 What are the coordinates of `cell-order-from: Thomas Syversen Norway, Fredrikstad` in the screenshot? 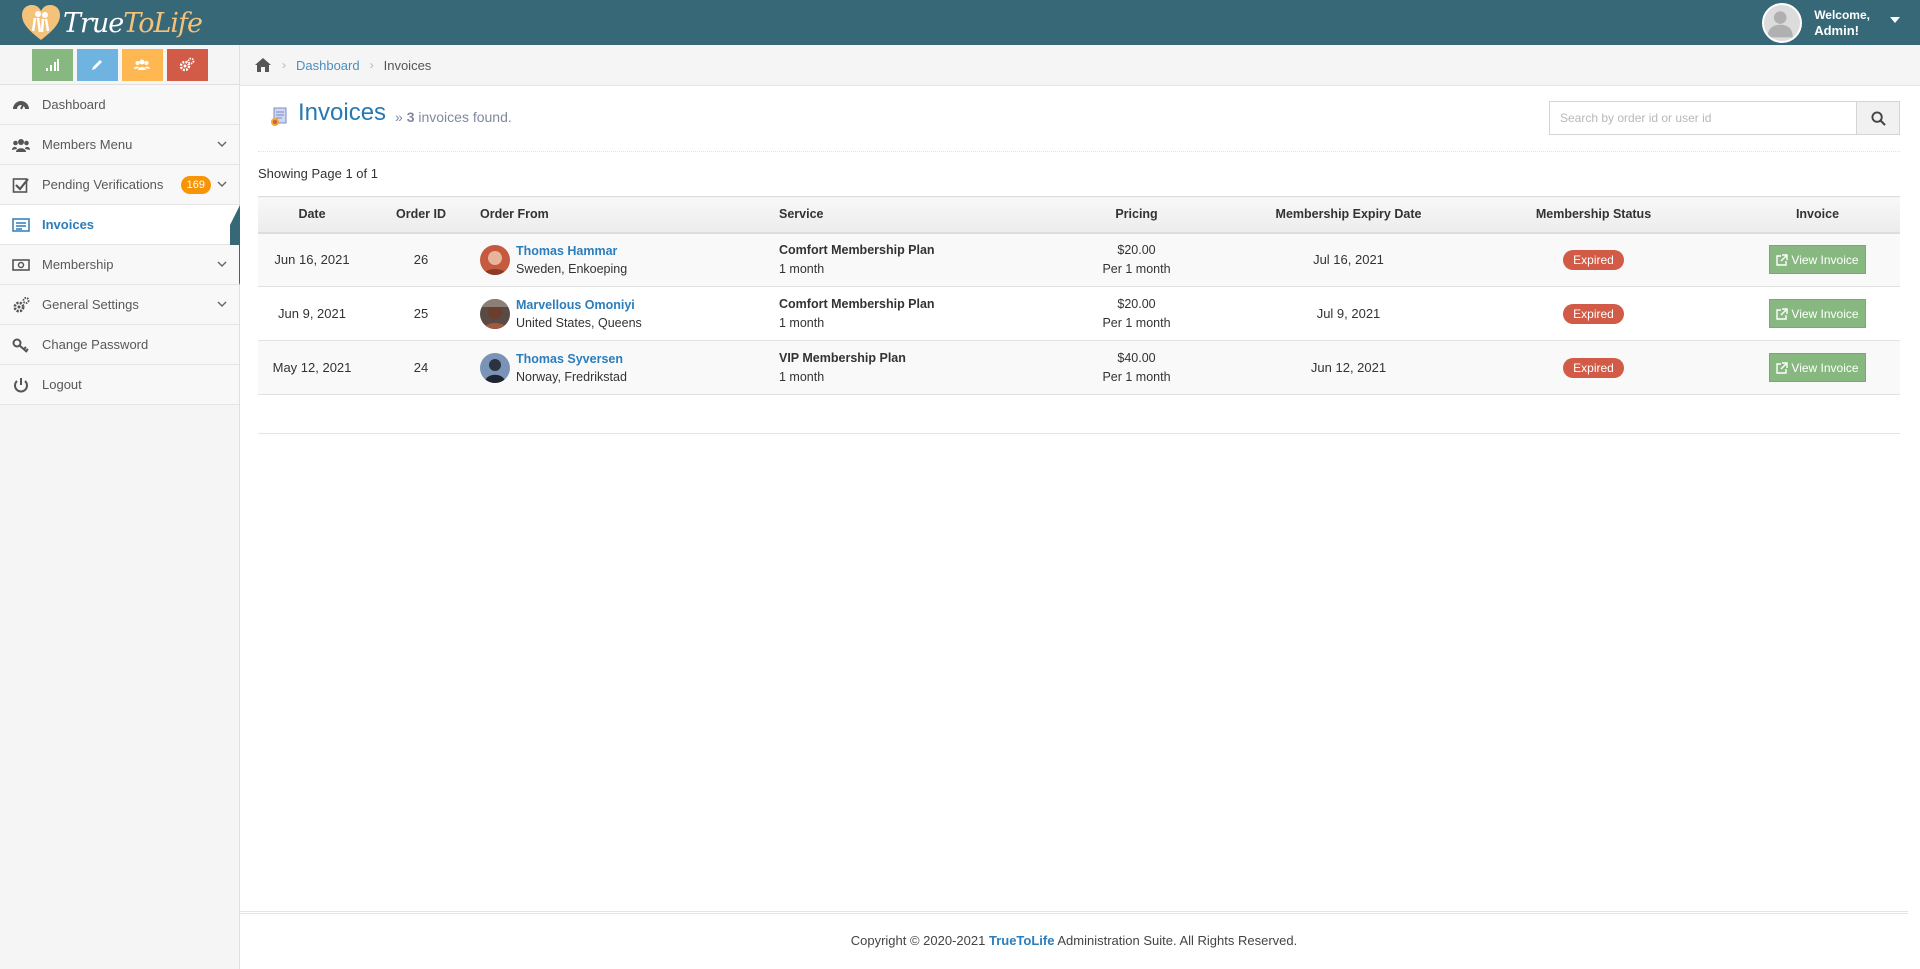 It's located at (627, 367).